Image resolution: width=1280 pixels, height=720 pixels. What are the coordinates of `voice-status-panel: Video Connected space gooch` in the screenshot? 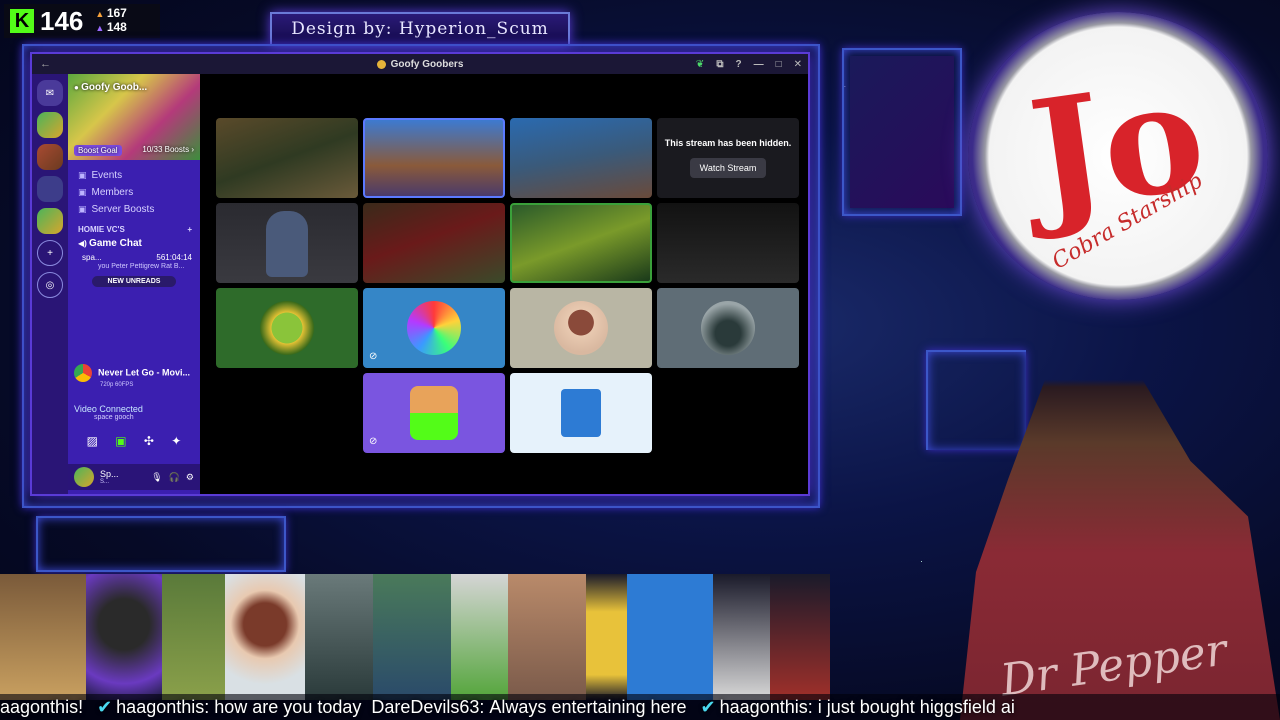 It's located at (134, 412).